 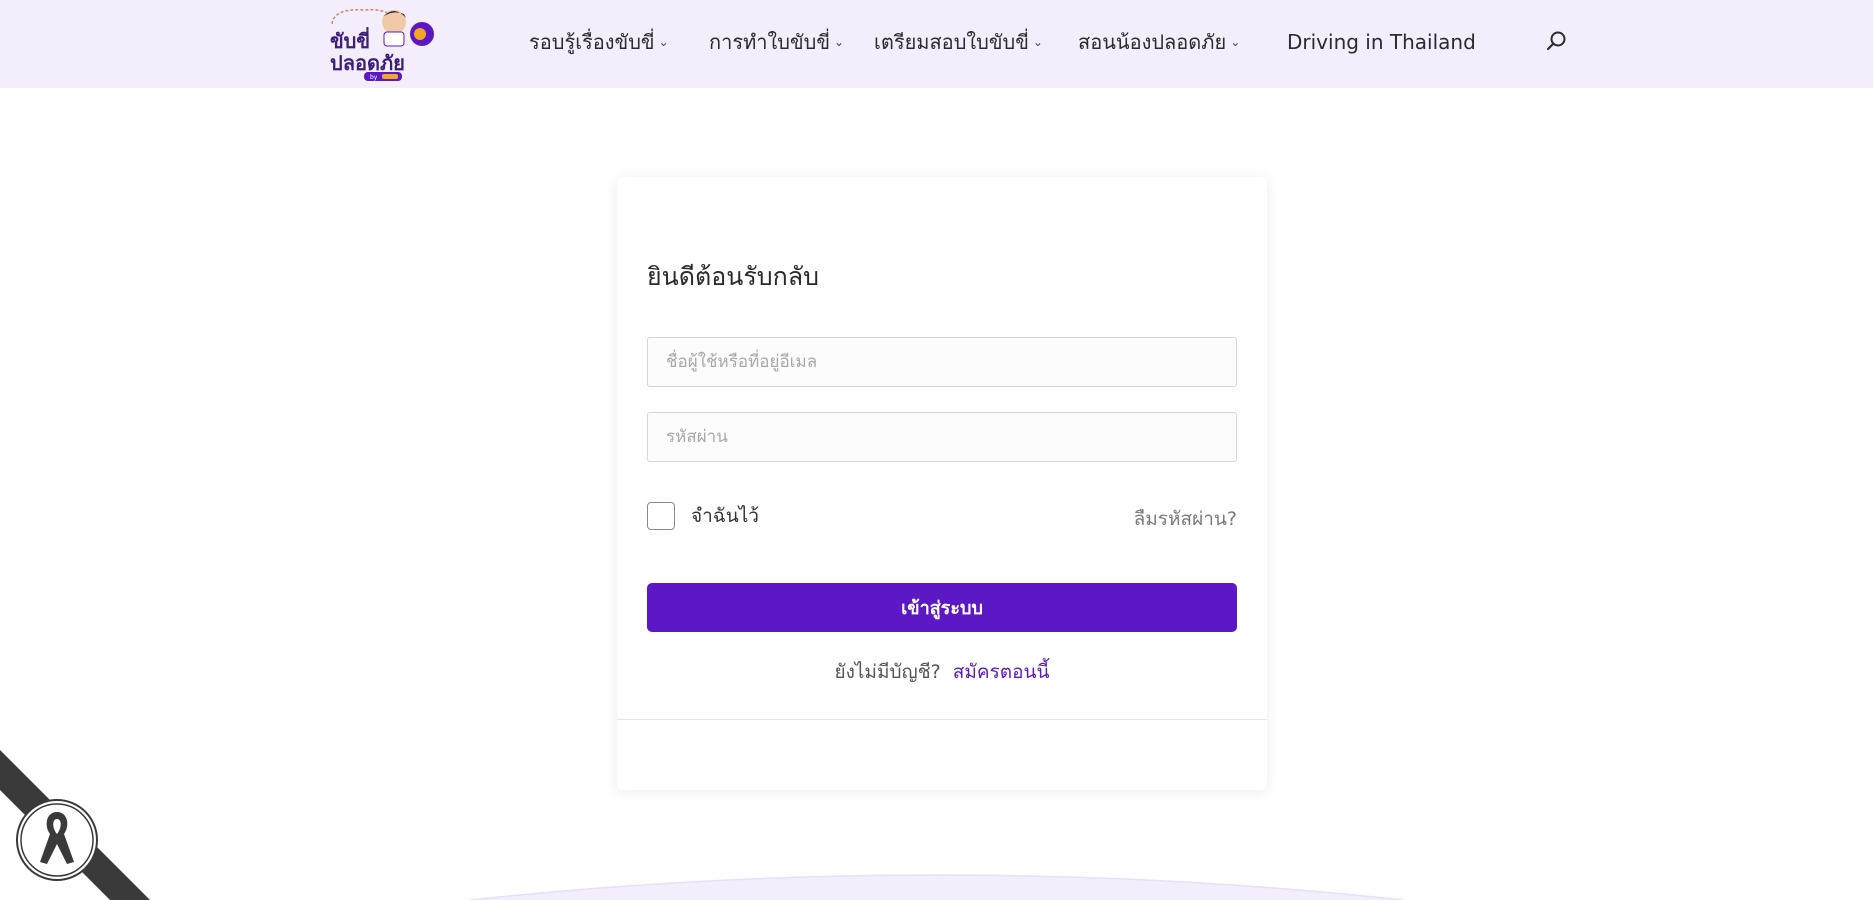 What do you see at coordinates (887, 672) in the screenshot?
I see `signup-prompt: ยังไม่มีบัญชี?` at bounding box center [887, 672].